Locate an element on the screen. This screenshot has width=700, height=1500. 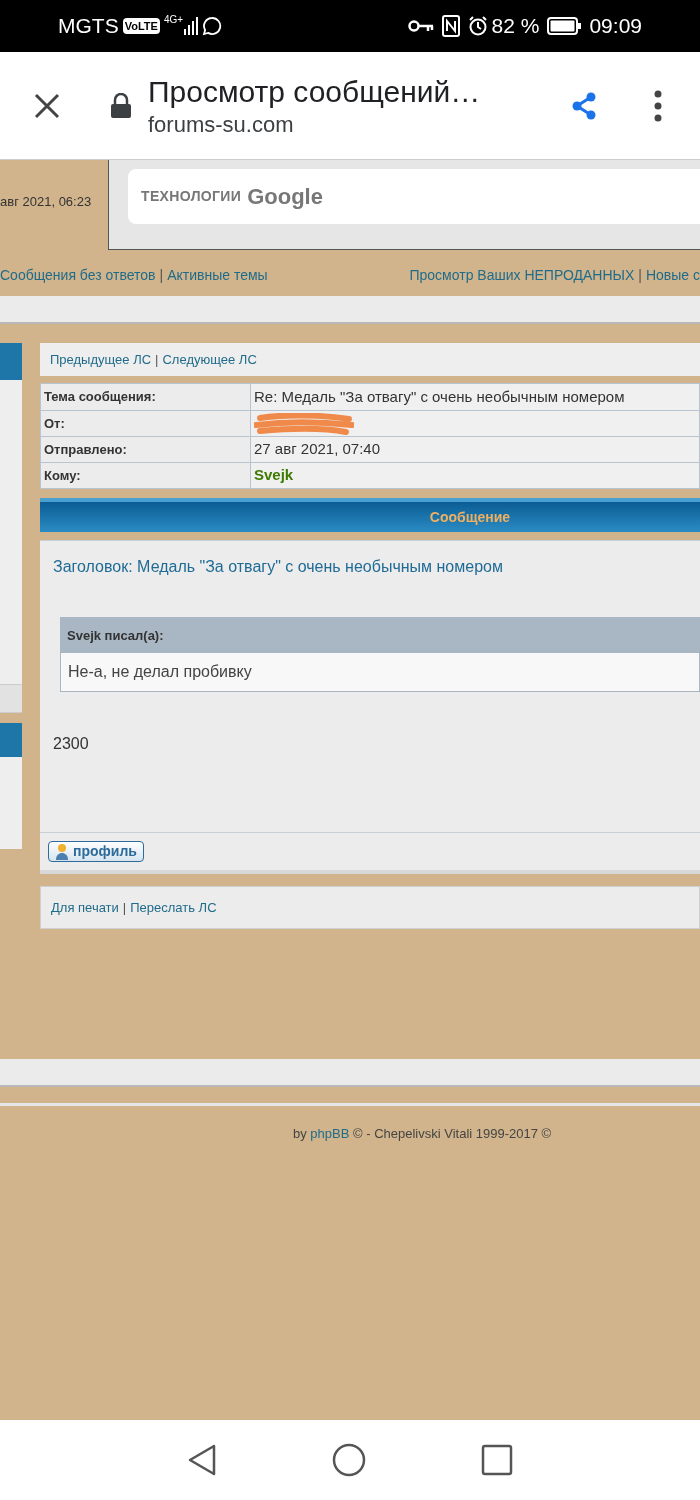
carrier-name: MGTS is located at coordinates (88, 26).